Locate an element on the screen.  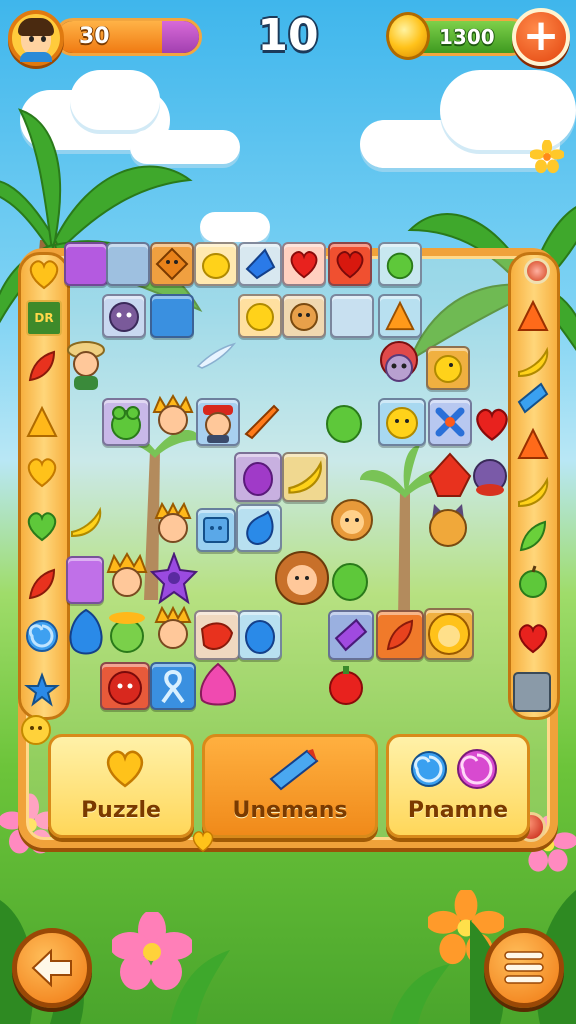
blue-drop-icon is located at coordinates (260, 637).